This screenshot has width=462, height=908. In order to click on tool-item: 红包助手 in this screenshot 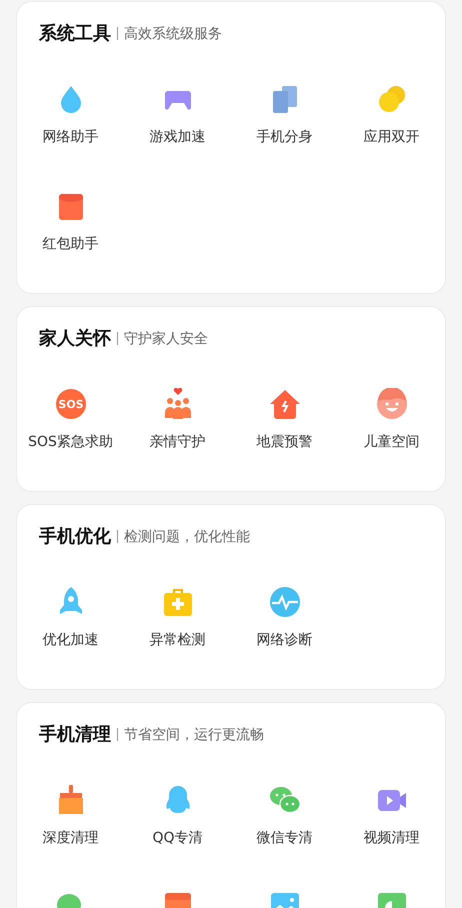, I will do `click(70, 206)`.